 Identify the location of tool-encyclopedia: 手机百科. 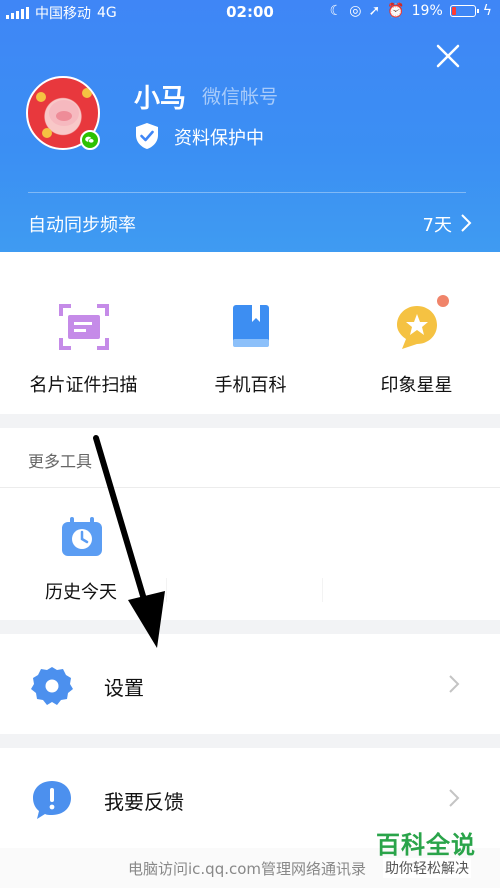
(250, 333).